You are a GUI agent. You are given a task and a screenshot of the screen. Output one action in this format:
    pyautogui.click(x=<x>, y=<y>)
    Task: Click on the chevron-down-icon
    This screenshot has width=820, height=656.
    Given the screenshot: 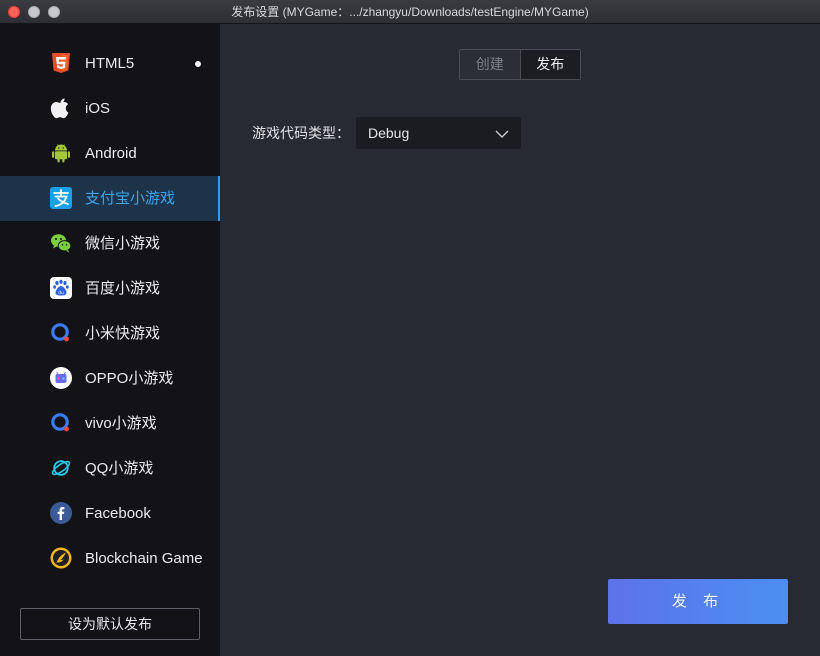 What is the action you would take?
    pyautogui.click(x=502, y=133)
    